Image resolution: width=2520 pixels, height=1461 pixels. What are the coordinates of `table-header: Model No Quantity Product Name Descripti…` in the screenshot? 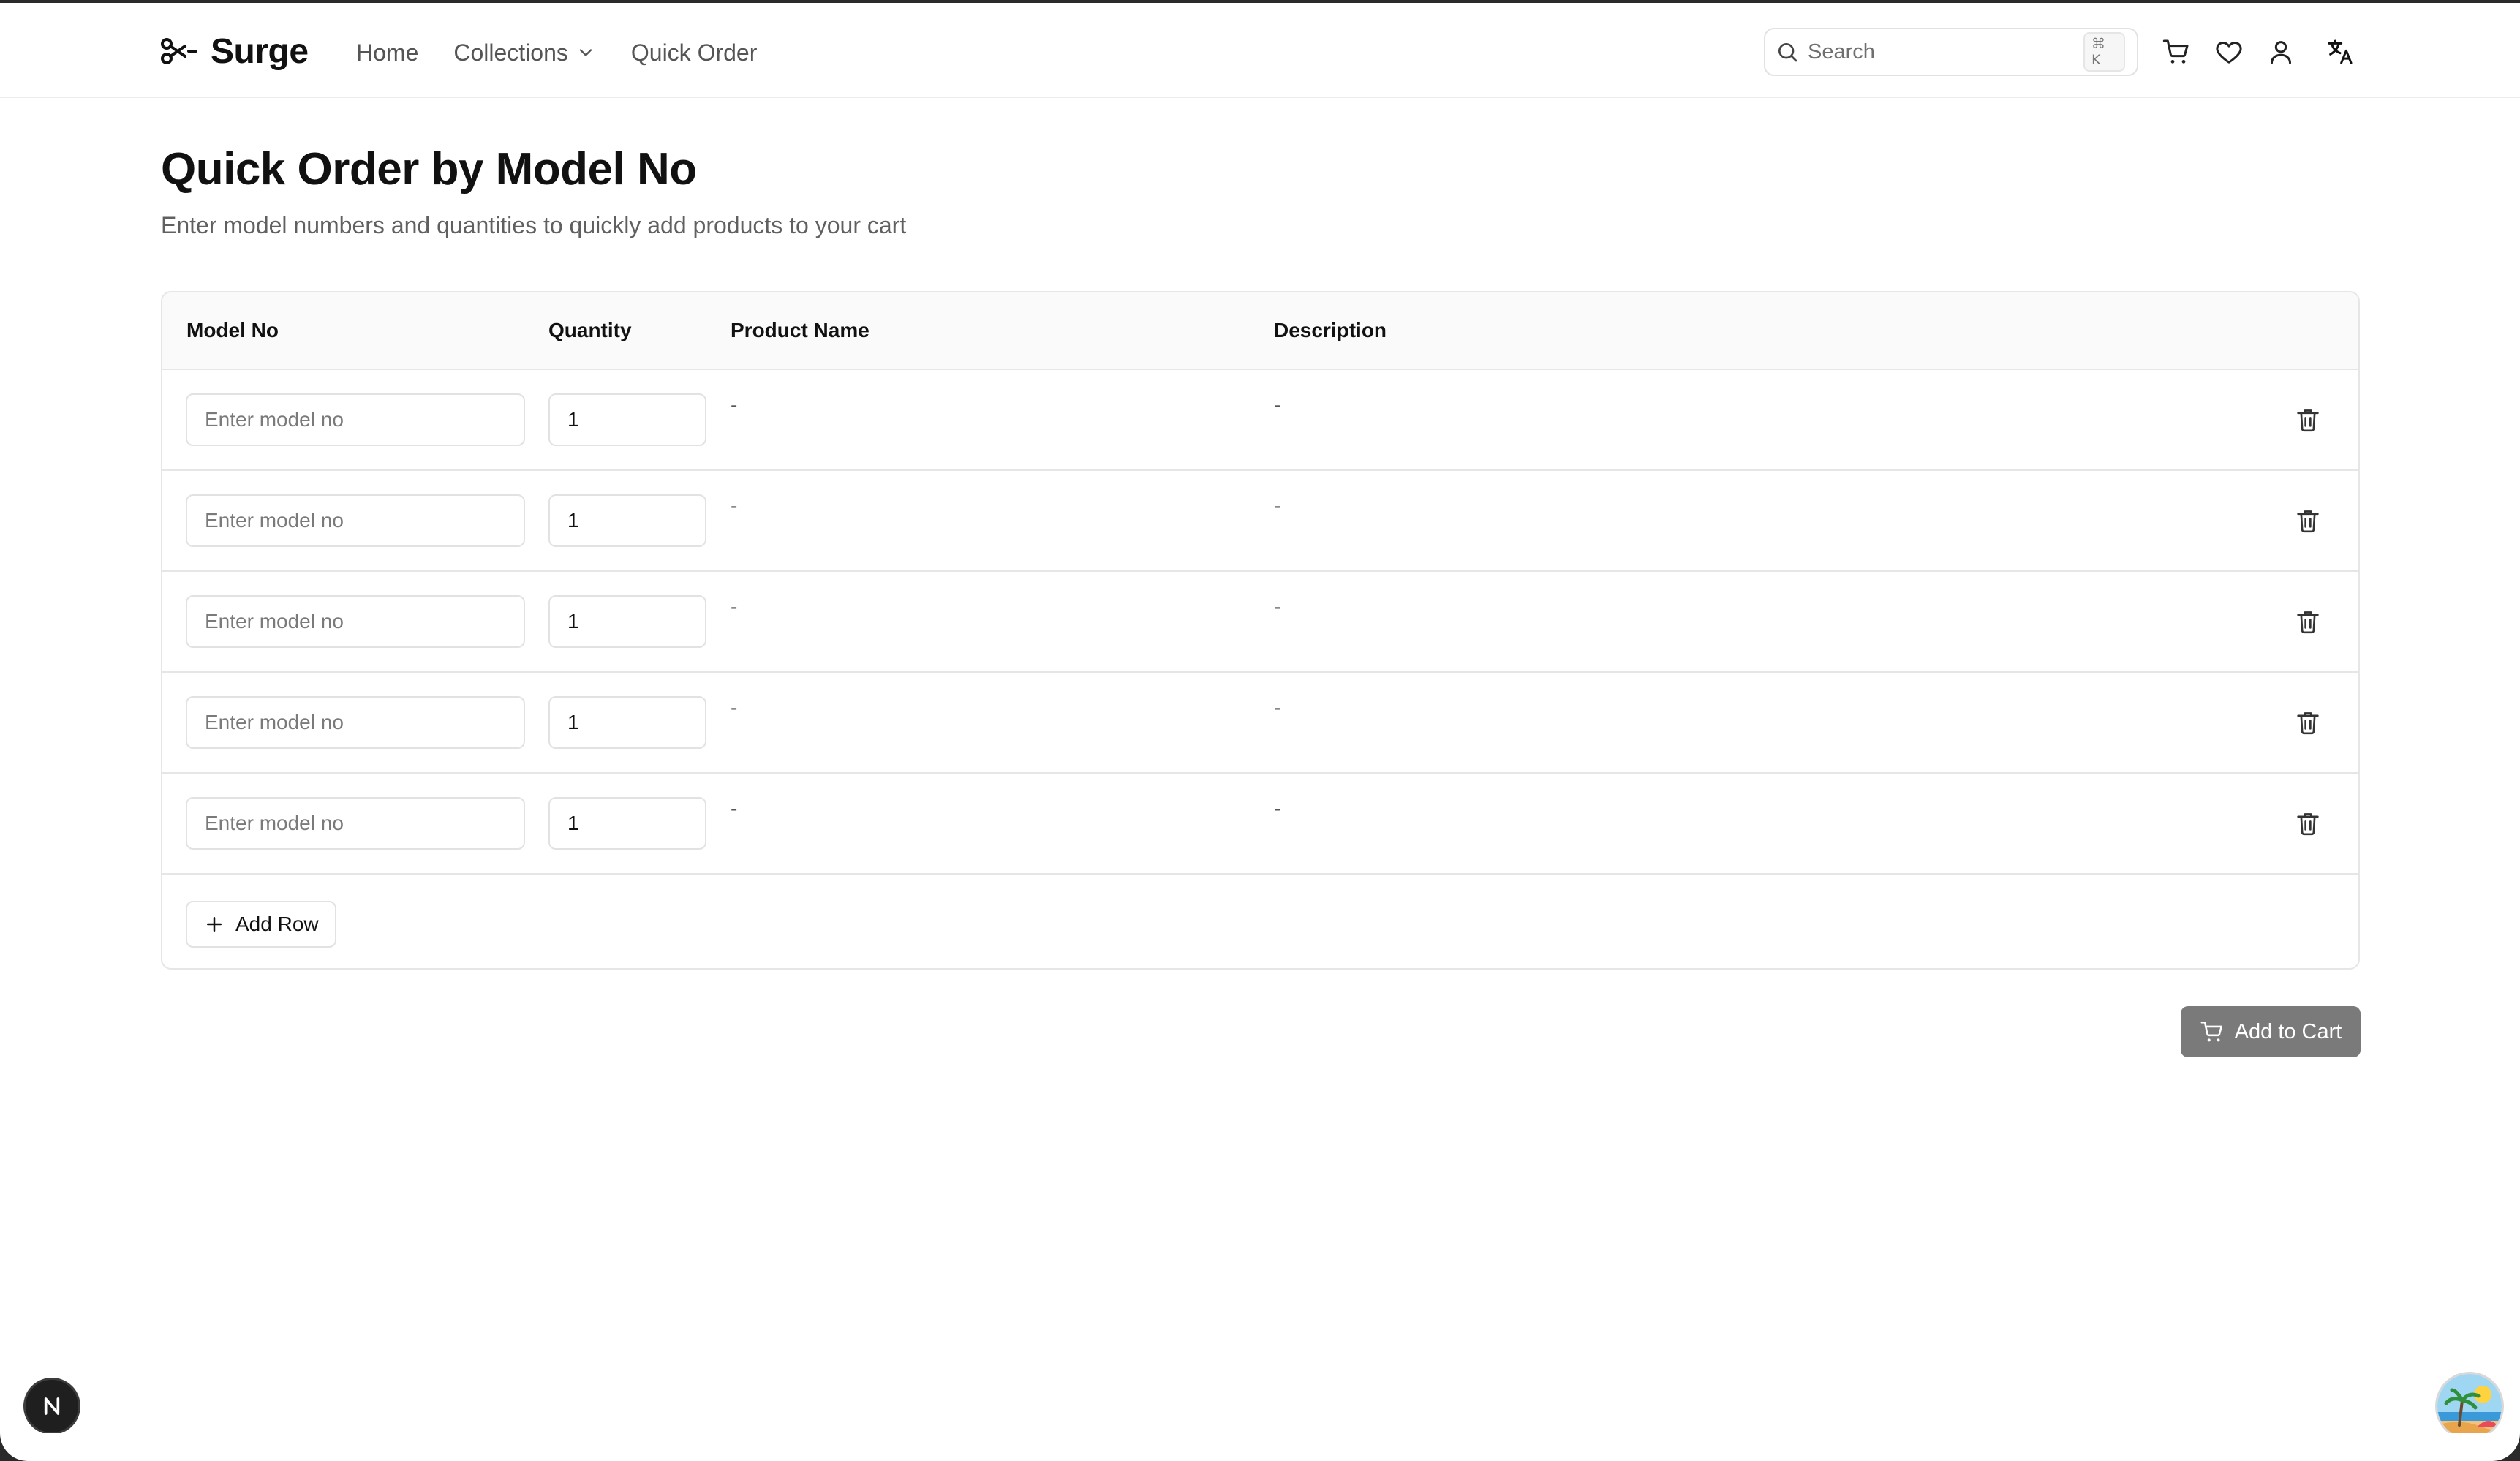 It's located at (1260, 331).